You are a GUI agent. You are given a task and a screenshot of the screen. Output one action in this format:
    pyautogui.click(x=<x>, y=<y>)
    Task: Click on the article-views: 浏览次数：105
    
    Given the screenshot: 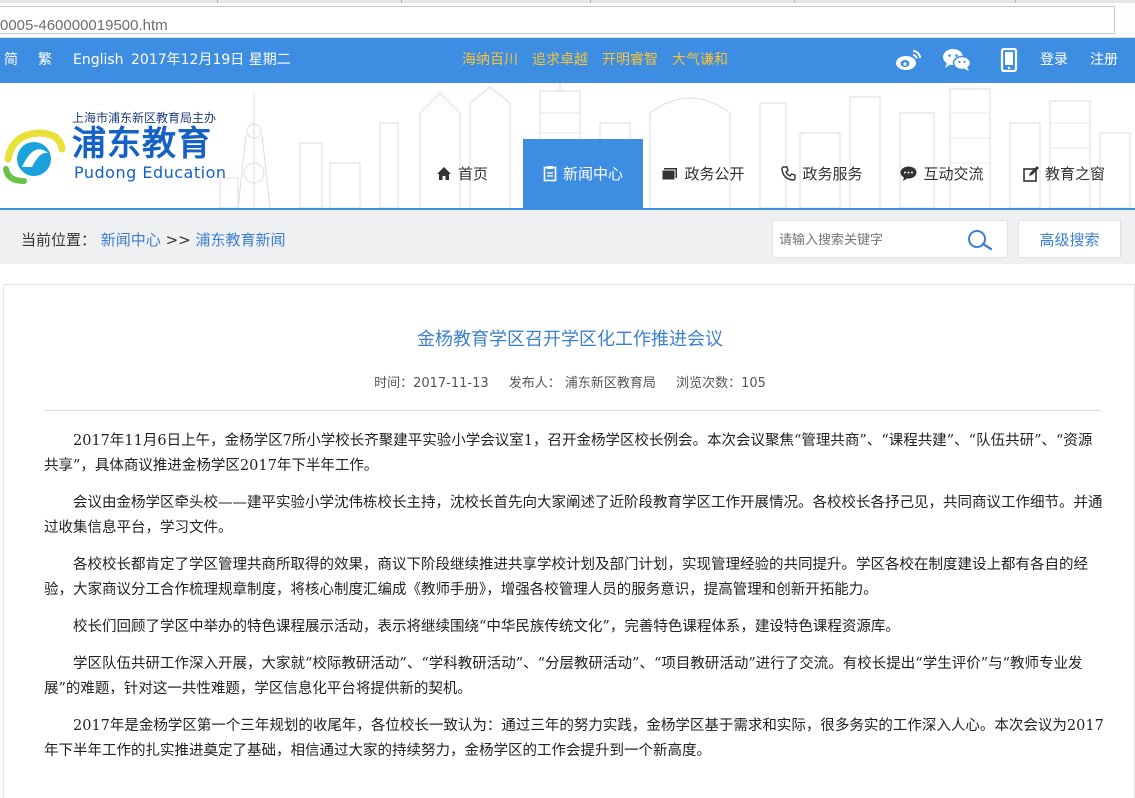 What is the action you would take?
    pyautogui.click(x=721, y=383)
    